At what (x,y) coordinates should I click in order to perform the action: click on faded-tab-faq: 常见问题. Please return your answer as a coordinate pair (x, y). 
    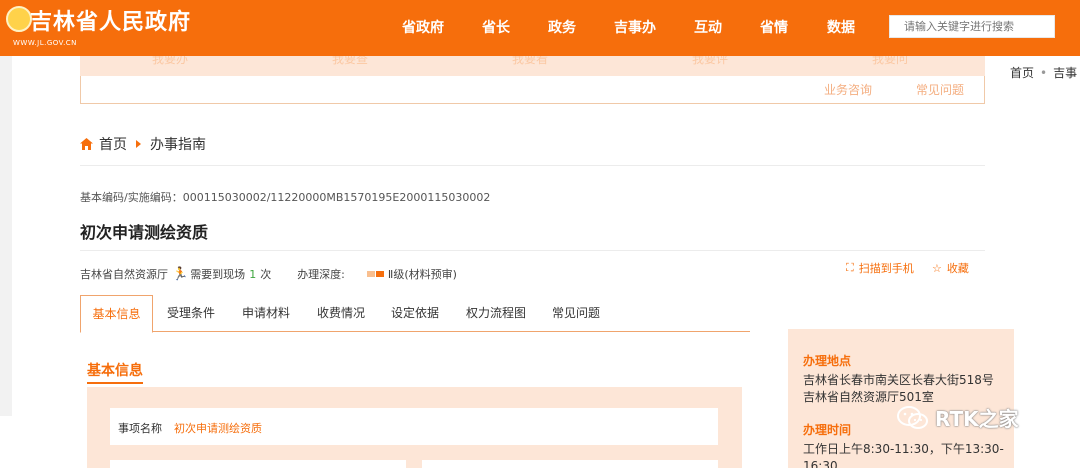
    Looking at the image, I should click on (940, 89).